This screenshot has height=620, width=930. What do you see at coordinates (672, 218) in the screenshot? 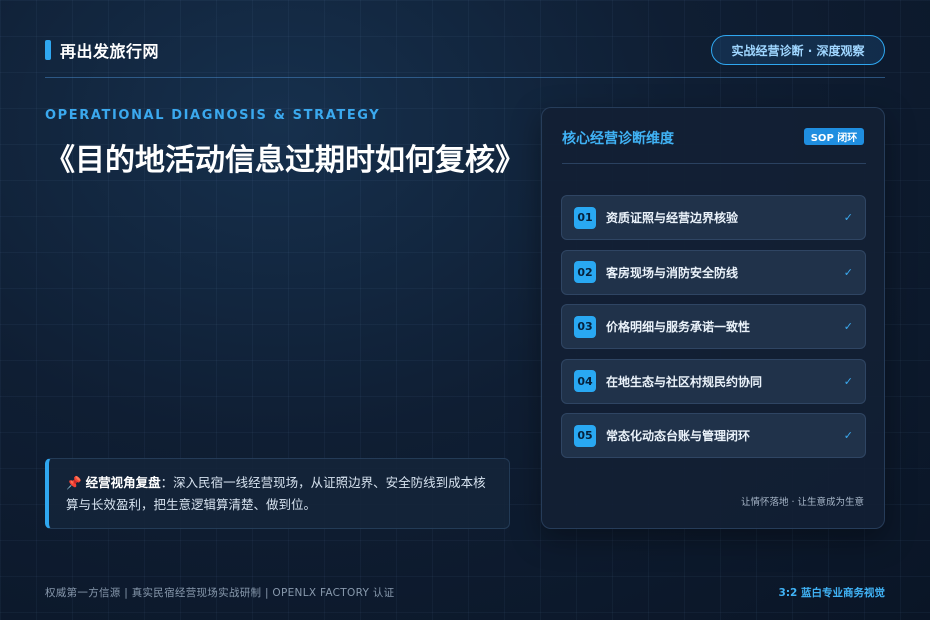
I see `item-label: 资质证照与经营边界核验` at bounding box center [672, 218].